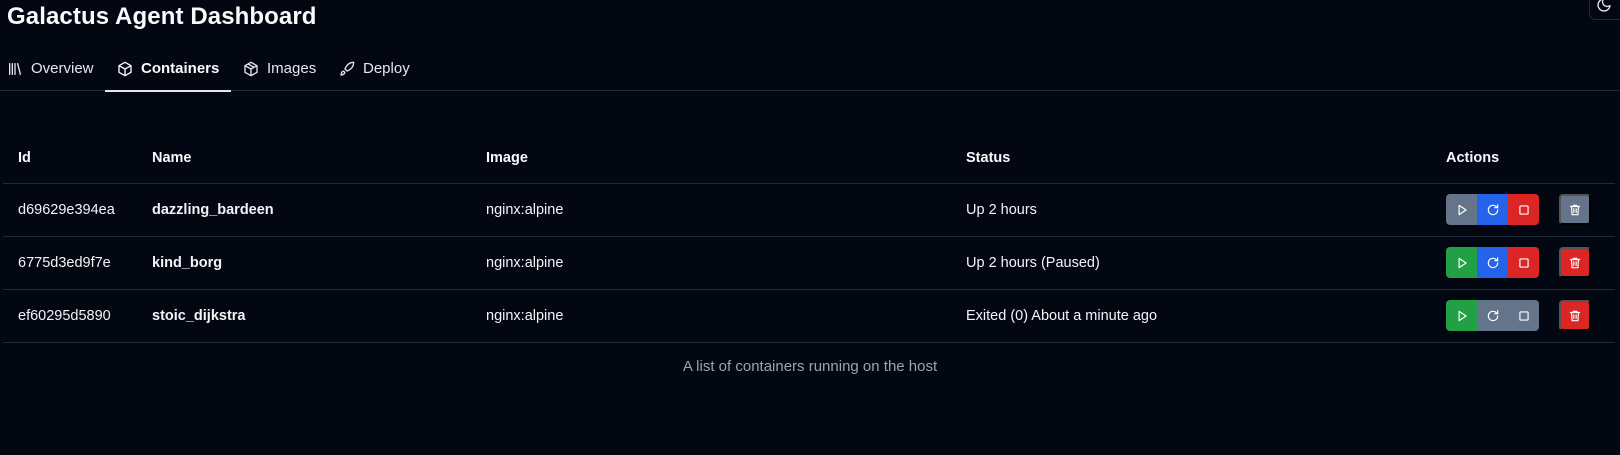 Image resolution: width=1620 pixels, height=455 pixels. What do you see at coordinates (1604, 6) in the screenshot?
I see `moon-icon` at bounding box center [1604, 6].